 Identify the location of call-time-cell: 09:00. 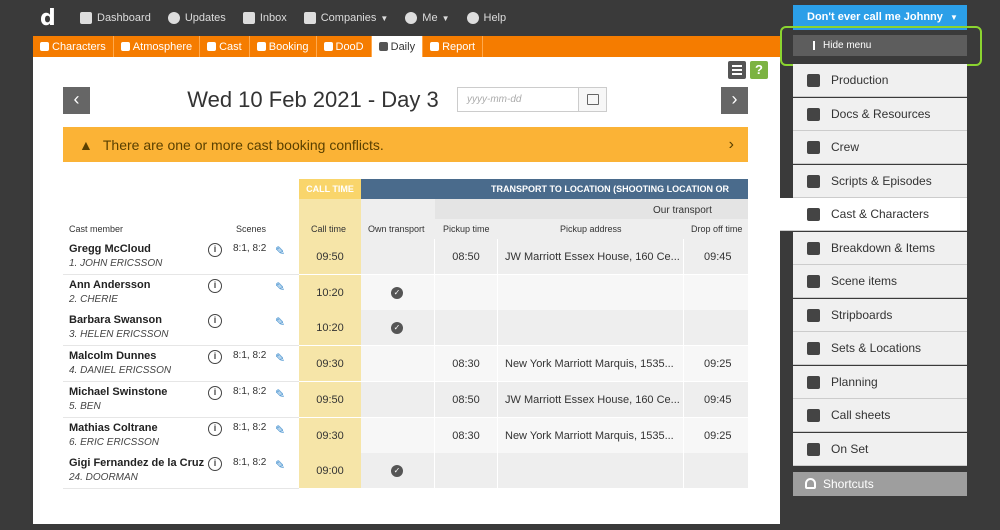
(330, 471).